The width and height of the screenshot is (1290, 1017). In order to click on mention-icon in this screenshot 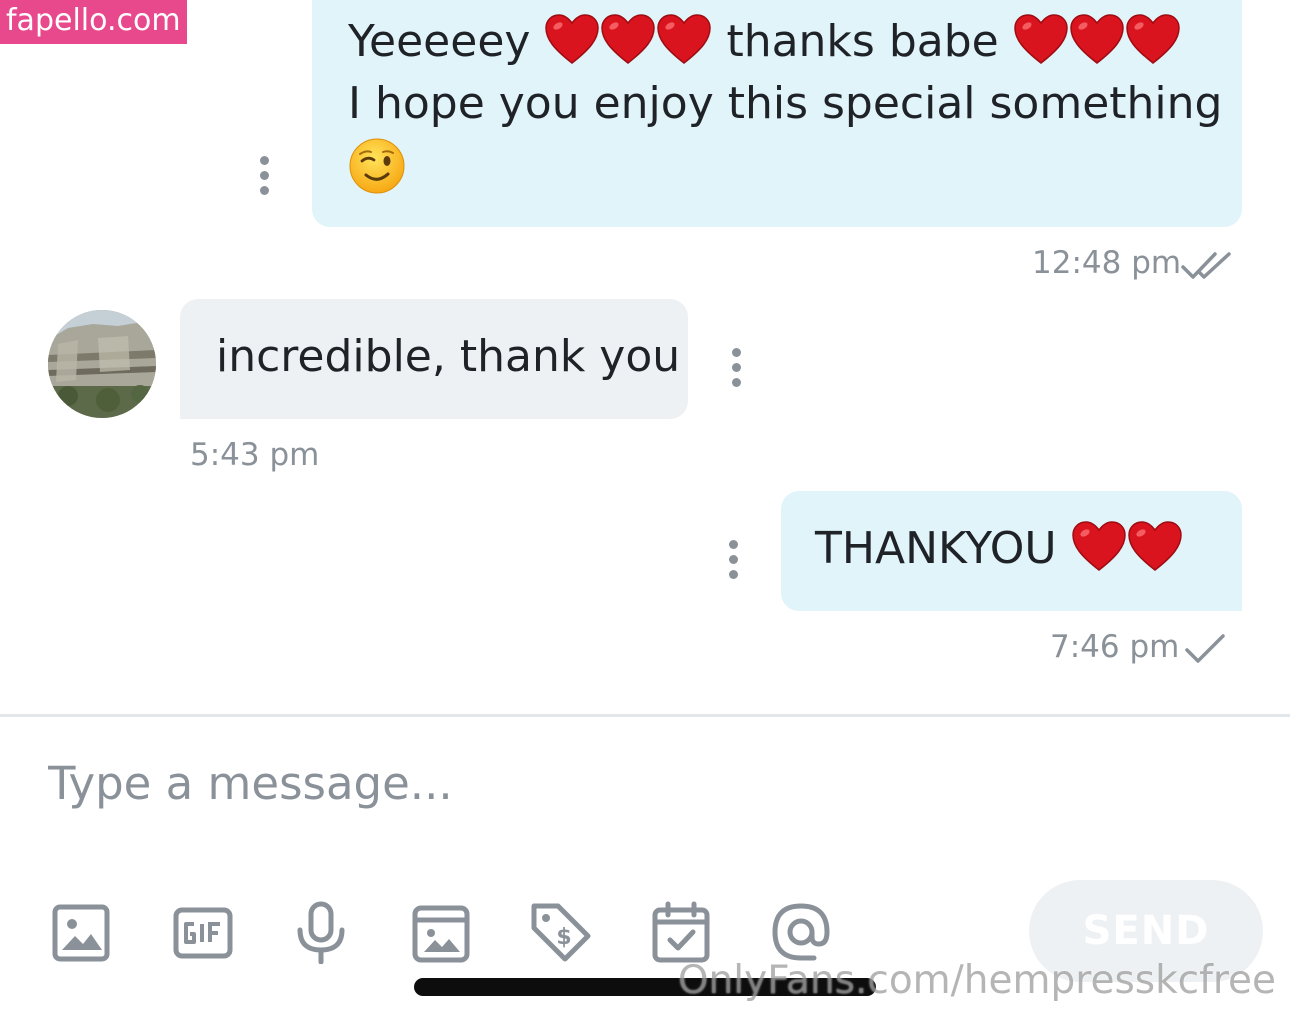, I will do `click(801, 932)`.